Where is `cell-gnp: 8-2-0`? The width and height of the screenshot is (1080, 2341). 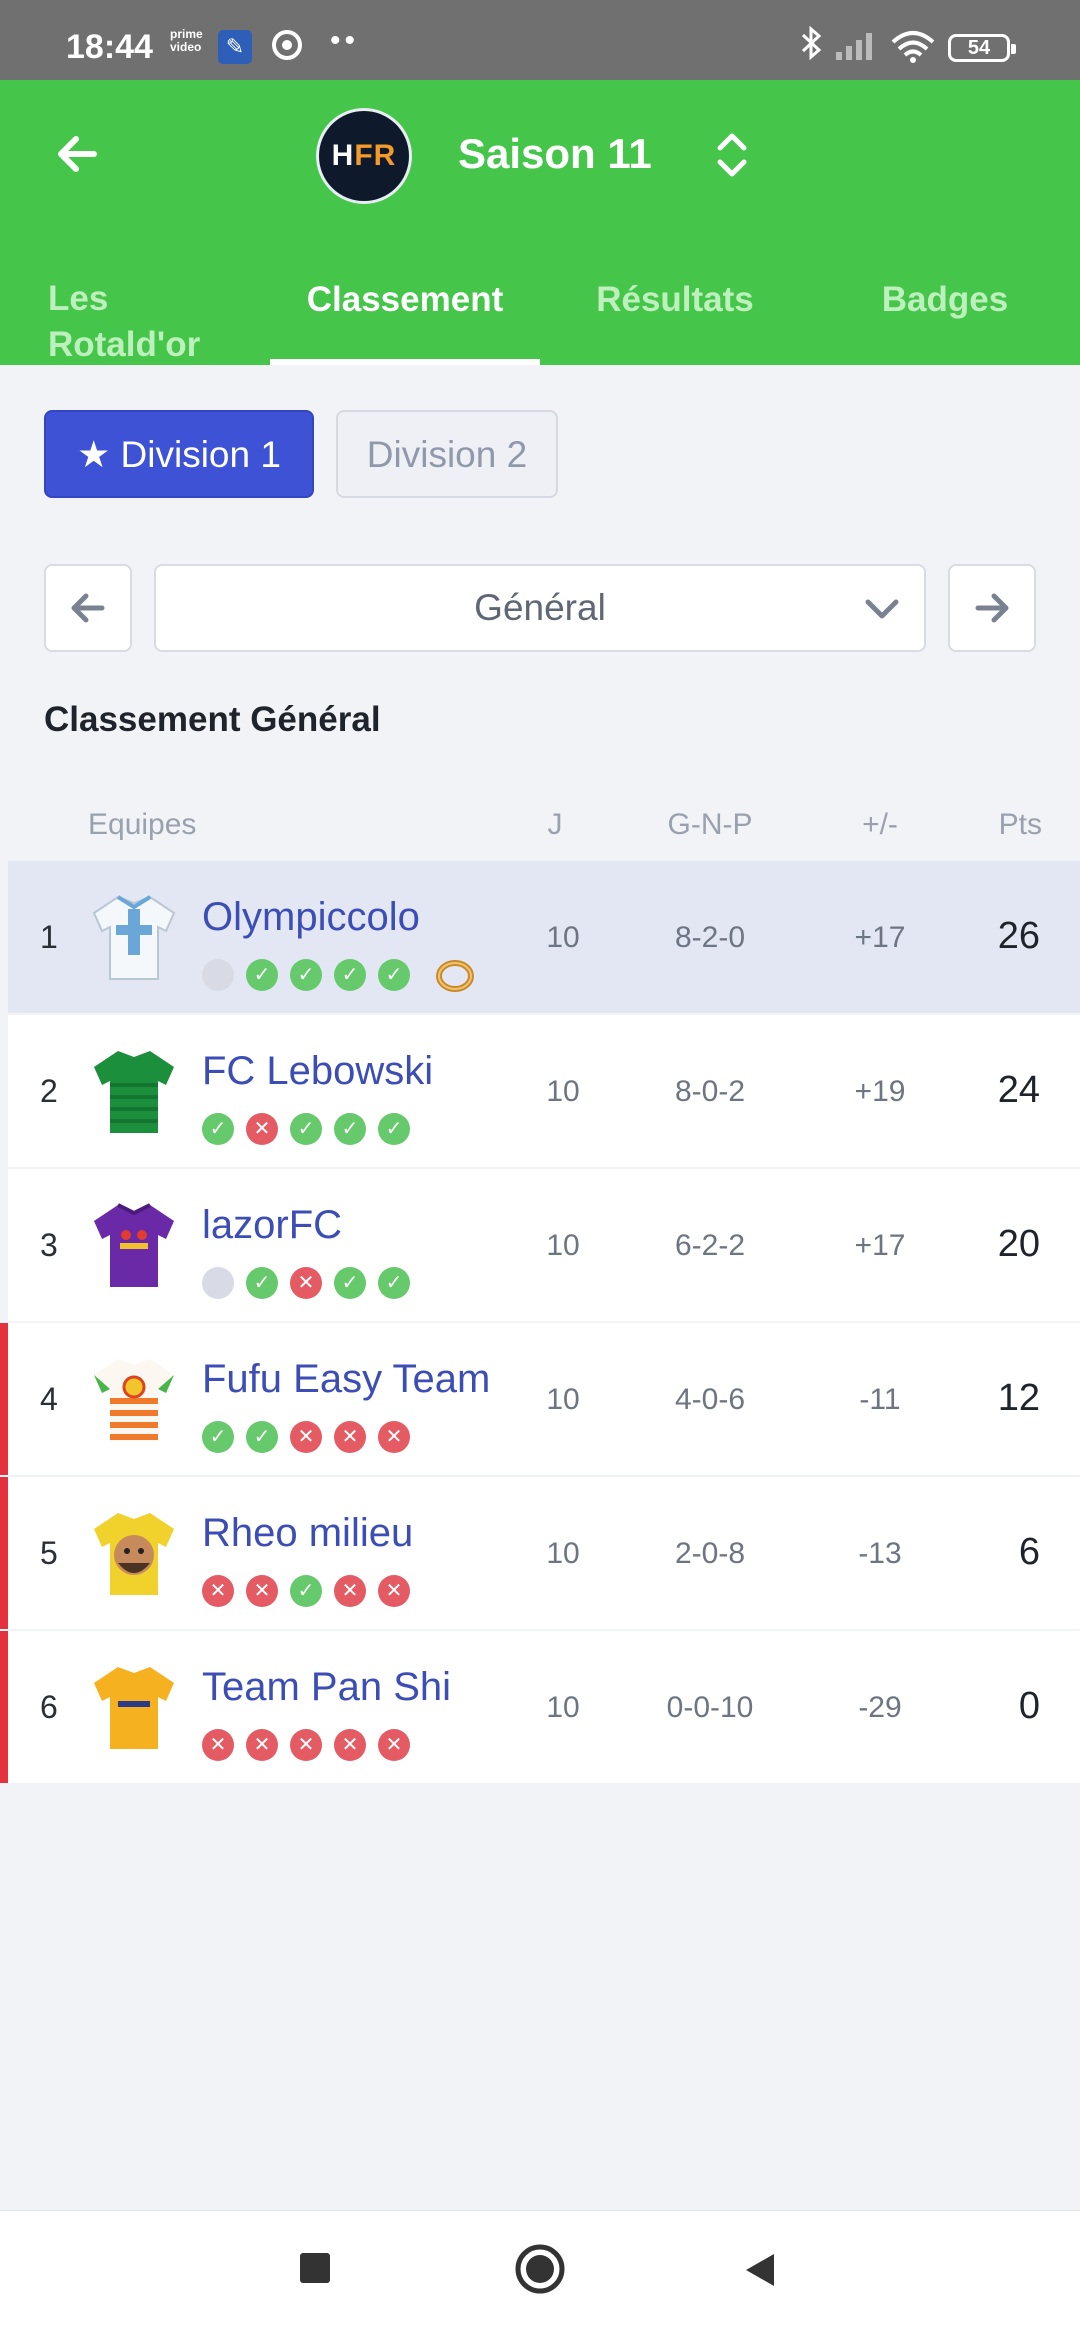
cell-gnp: 8-2-0 is located at coordinates (710, 937).